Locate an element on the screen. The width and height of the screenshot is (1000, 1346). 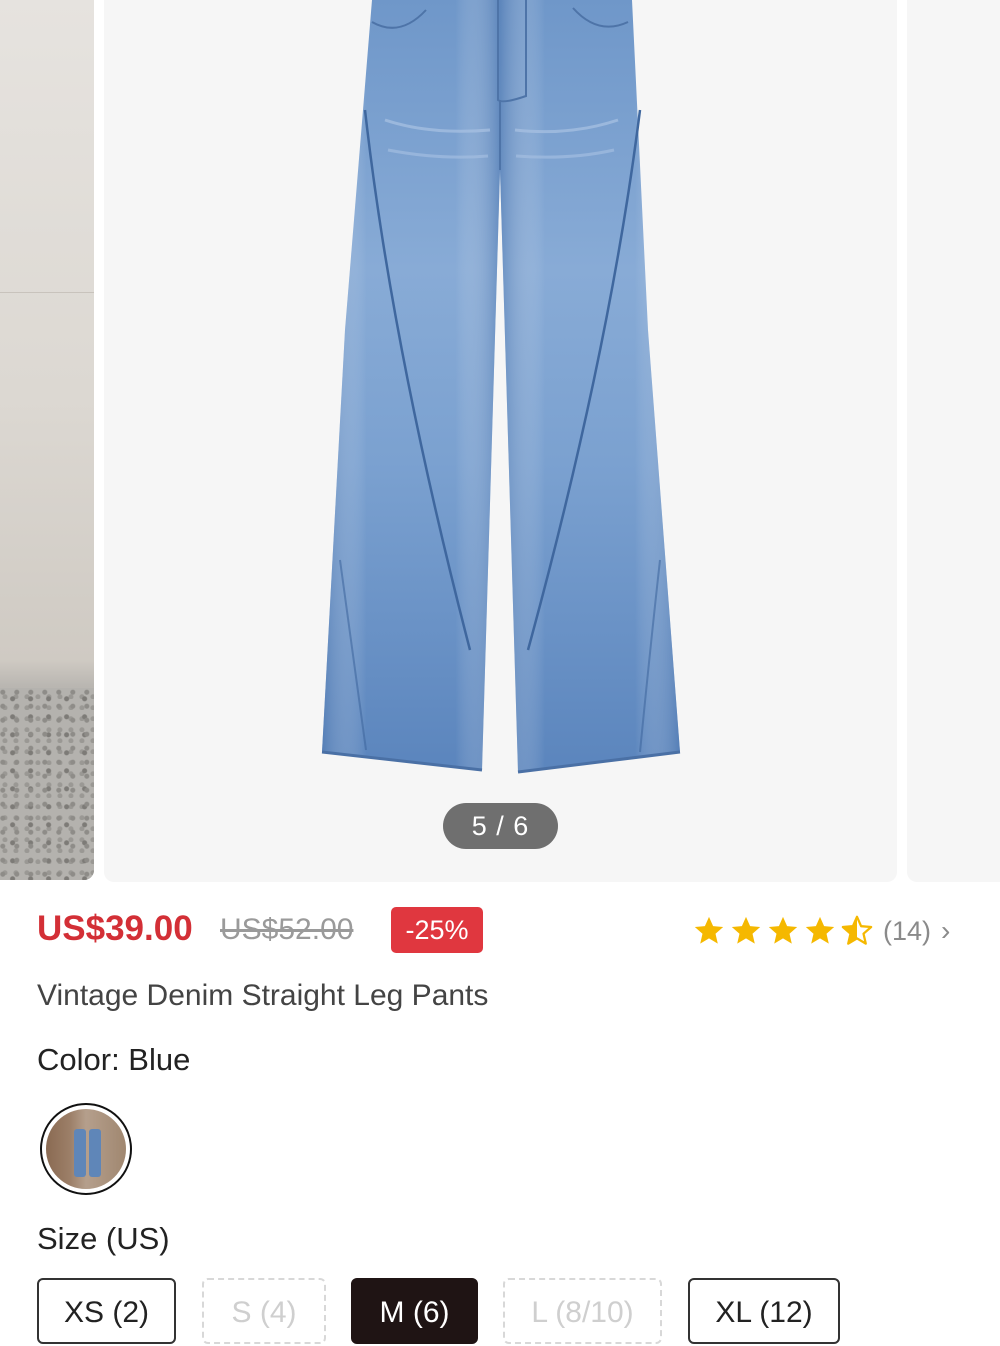
sale-price: US$39.00 is located at coordinates (115, 928).